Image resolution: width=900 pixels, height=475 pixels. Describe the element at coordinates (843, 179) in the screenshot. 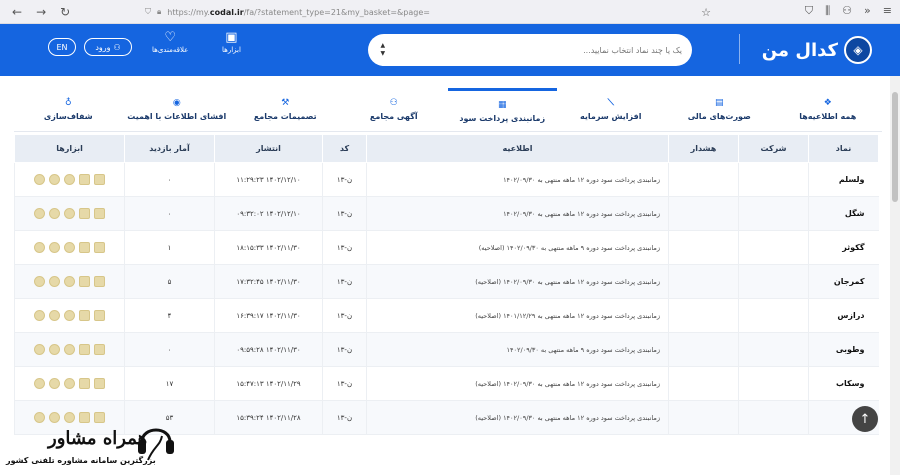

I see `symbol-cell: ولسلم` at that location.